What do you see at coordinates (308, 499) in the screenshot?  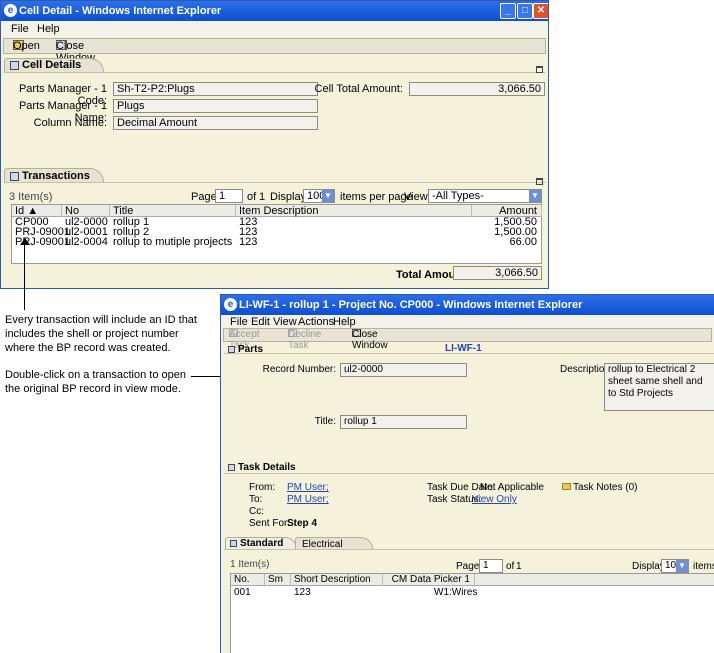 I see `to-link: PM User;` at bounding box center [308, 499].